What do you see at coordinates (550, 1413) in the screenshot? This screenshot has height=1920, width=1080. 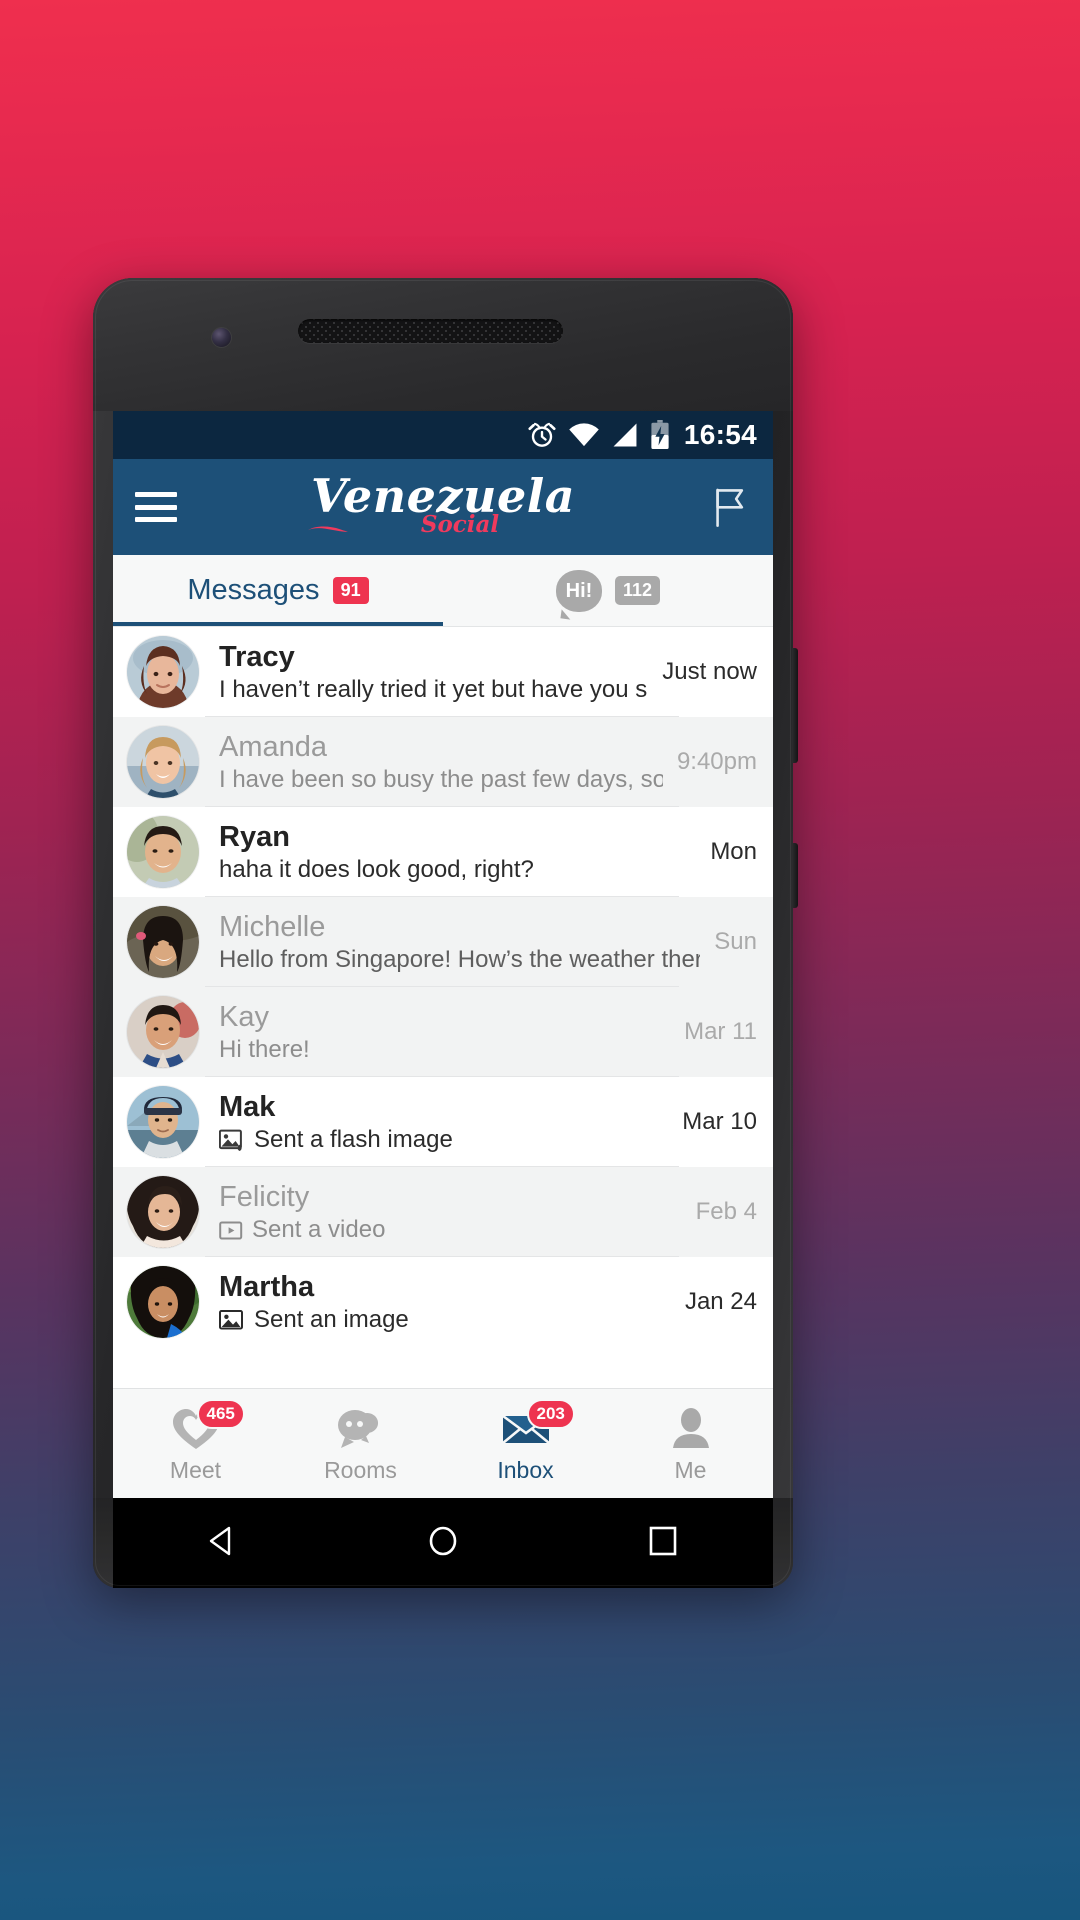 I see `nav-badge-inbox: 203` at bounding box center [550, 1413].